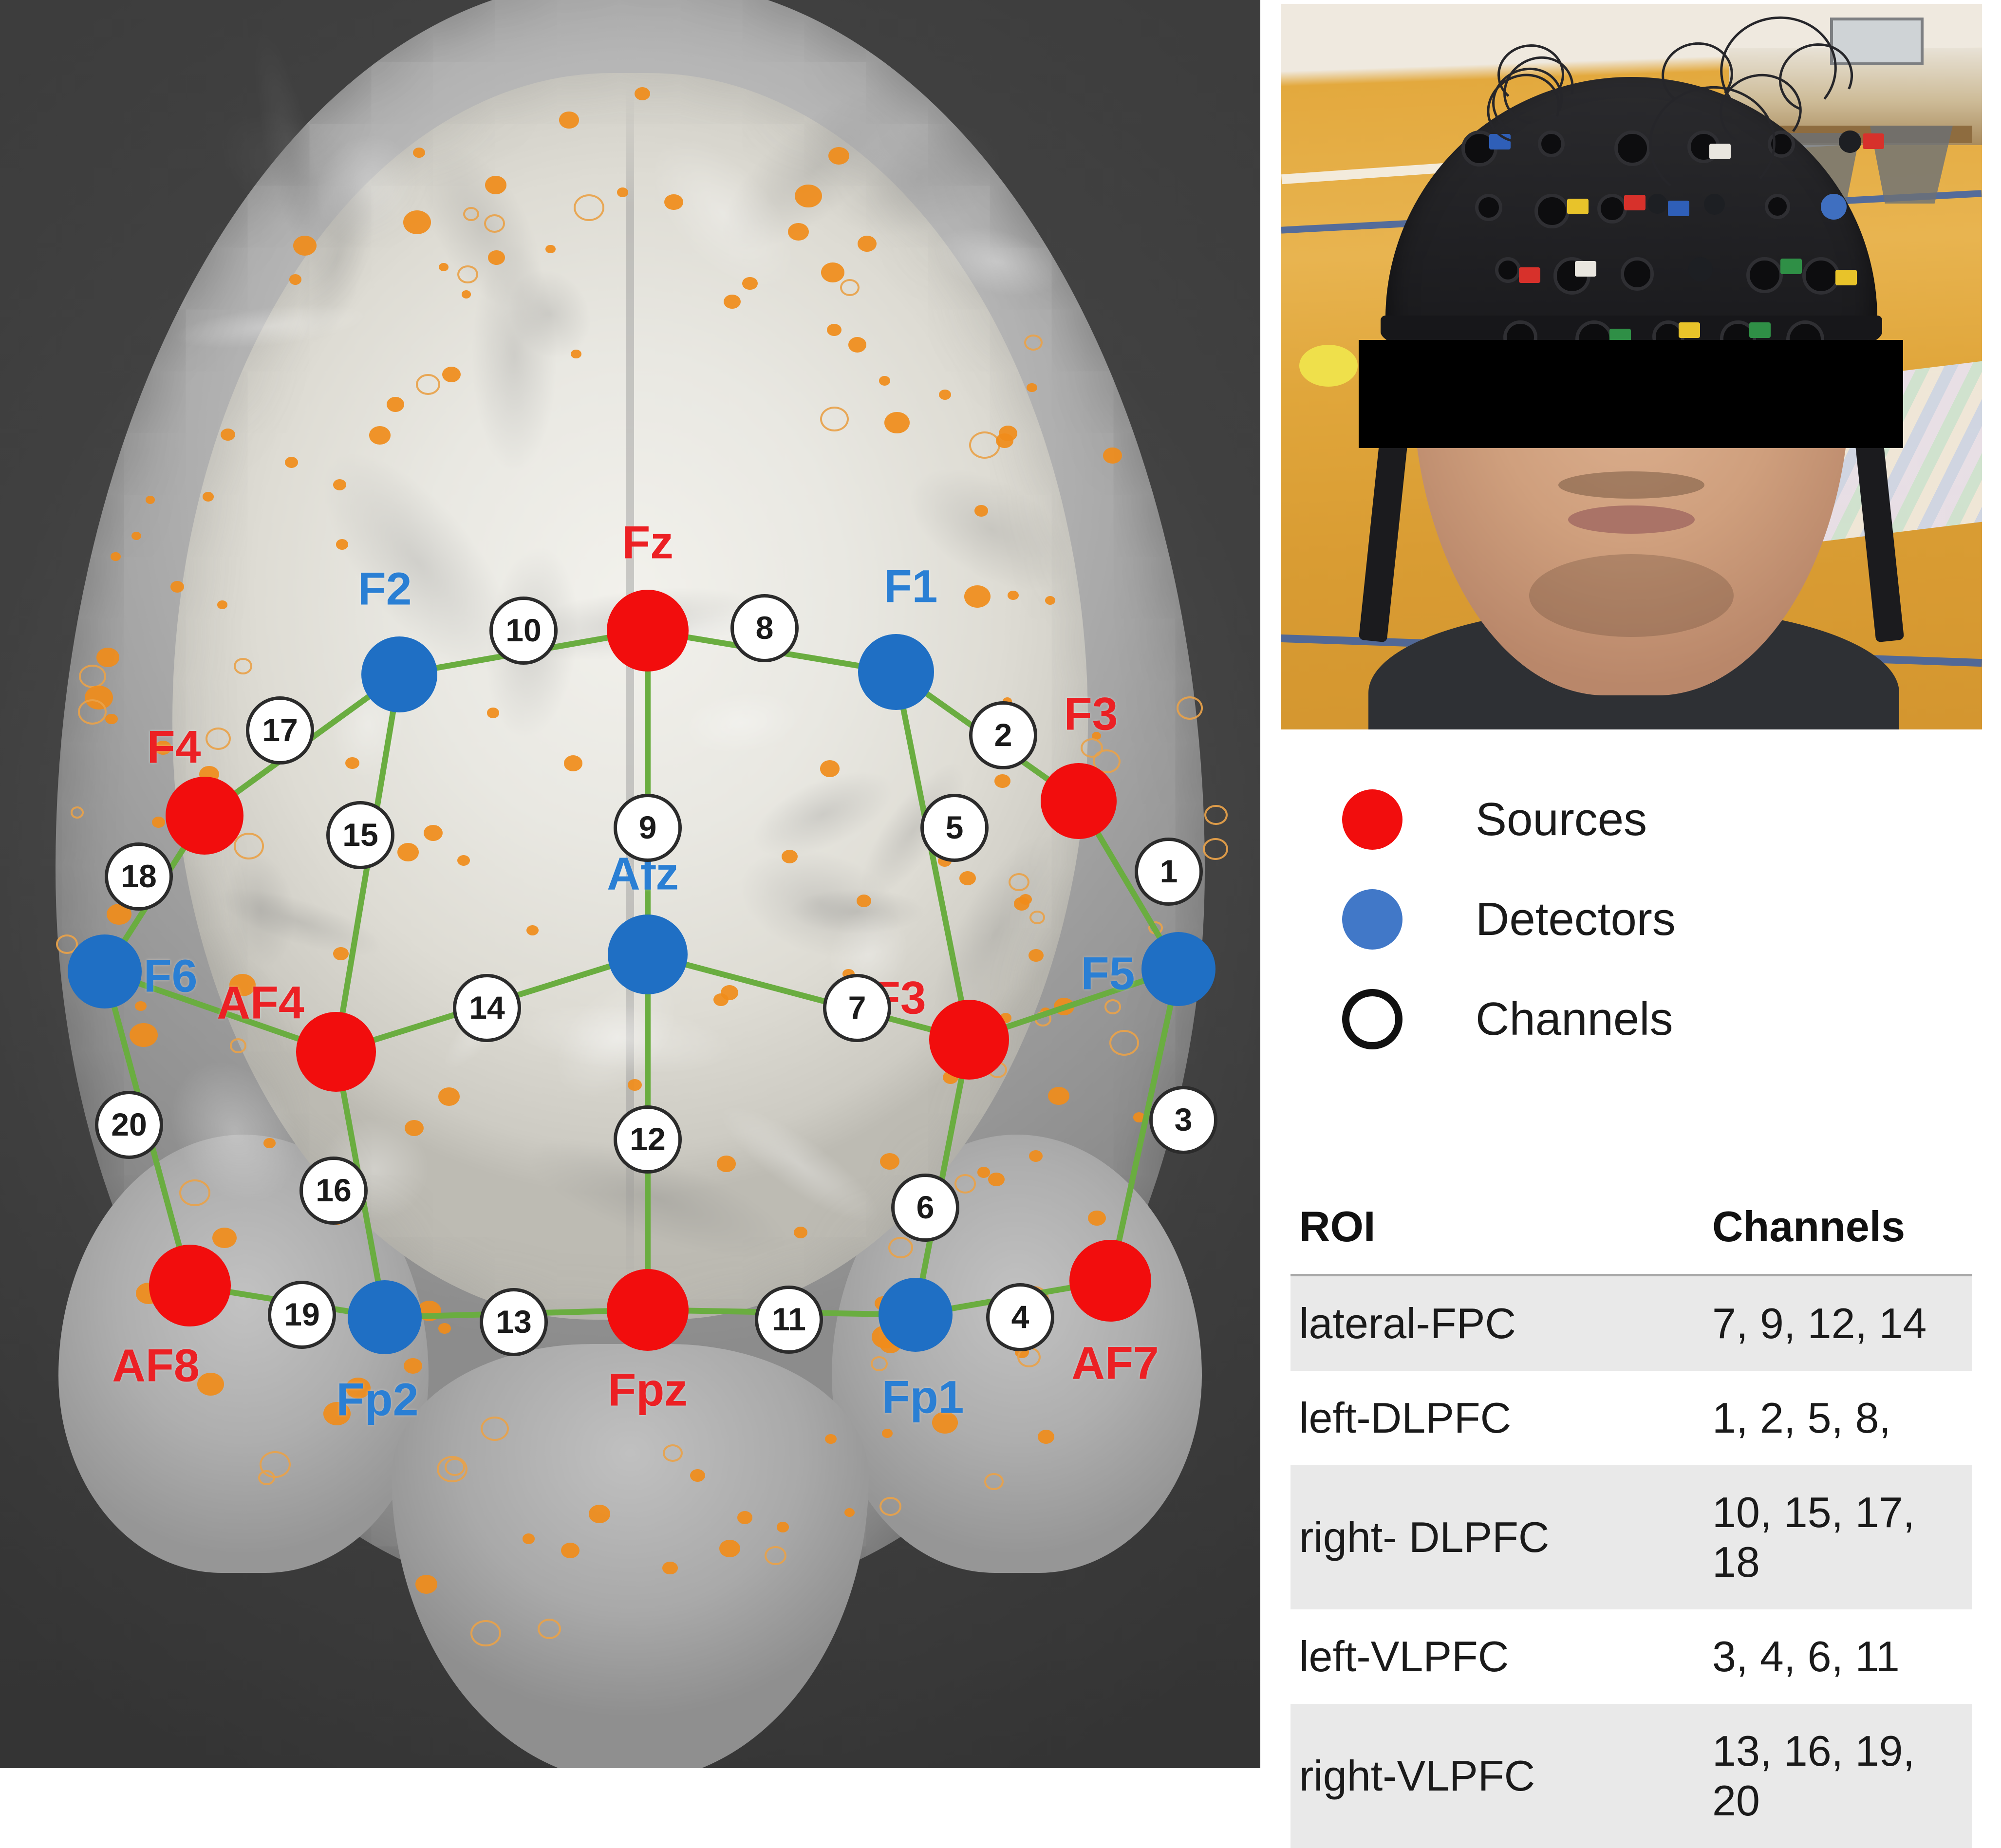  I want to click on source-label-Fpz: Fpz, so click(648, 1390).